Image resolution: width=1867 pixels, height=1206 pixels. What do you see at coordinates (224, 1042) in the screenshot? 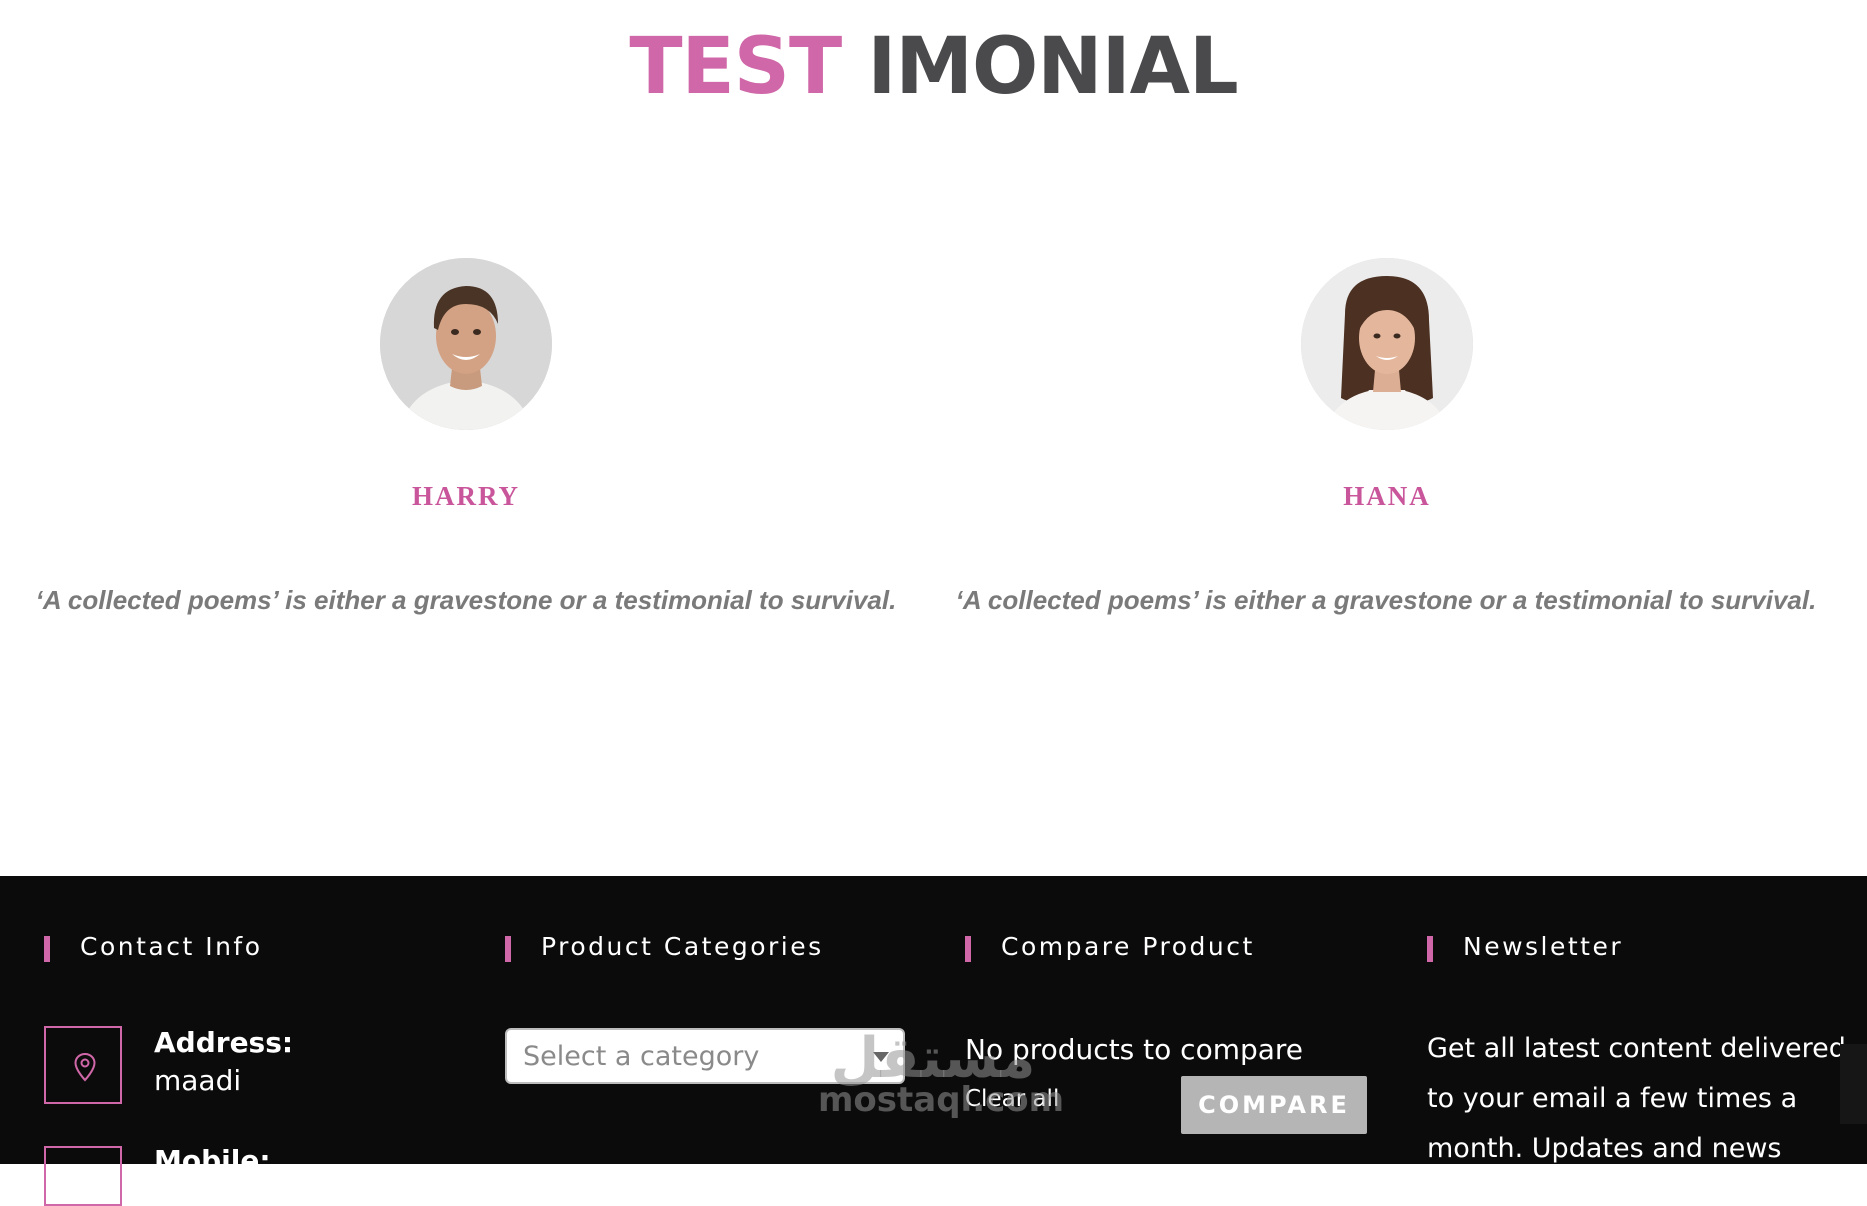
I see `address-label: Address:` at bounding box center [224, 1042].